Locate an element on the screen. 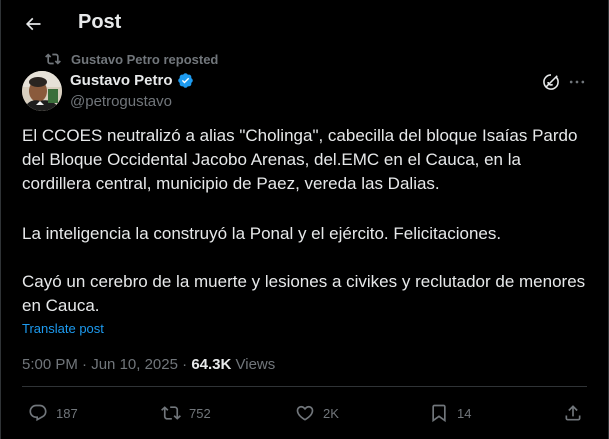  repost-button: 752 is located at coordinates (186, 413).